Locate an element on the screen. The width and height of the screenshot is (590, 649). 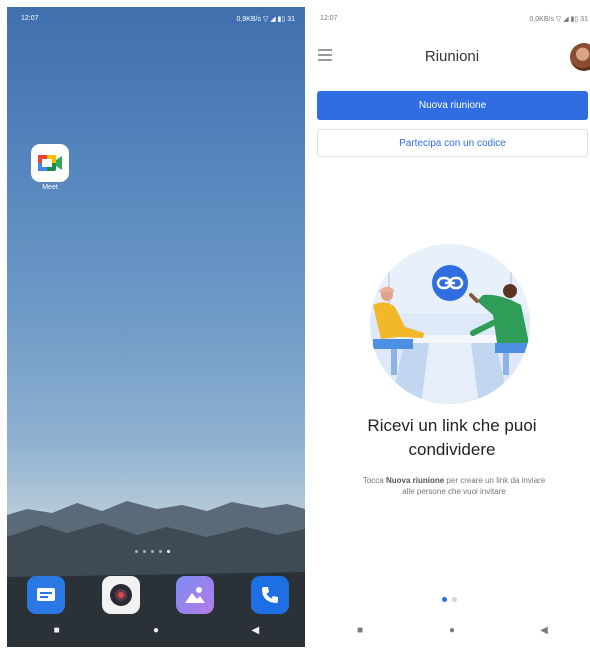
app-header: Riunioni is located at coordinates (452, 57).